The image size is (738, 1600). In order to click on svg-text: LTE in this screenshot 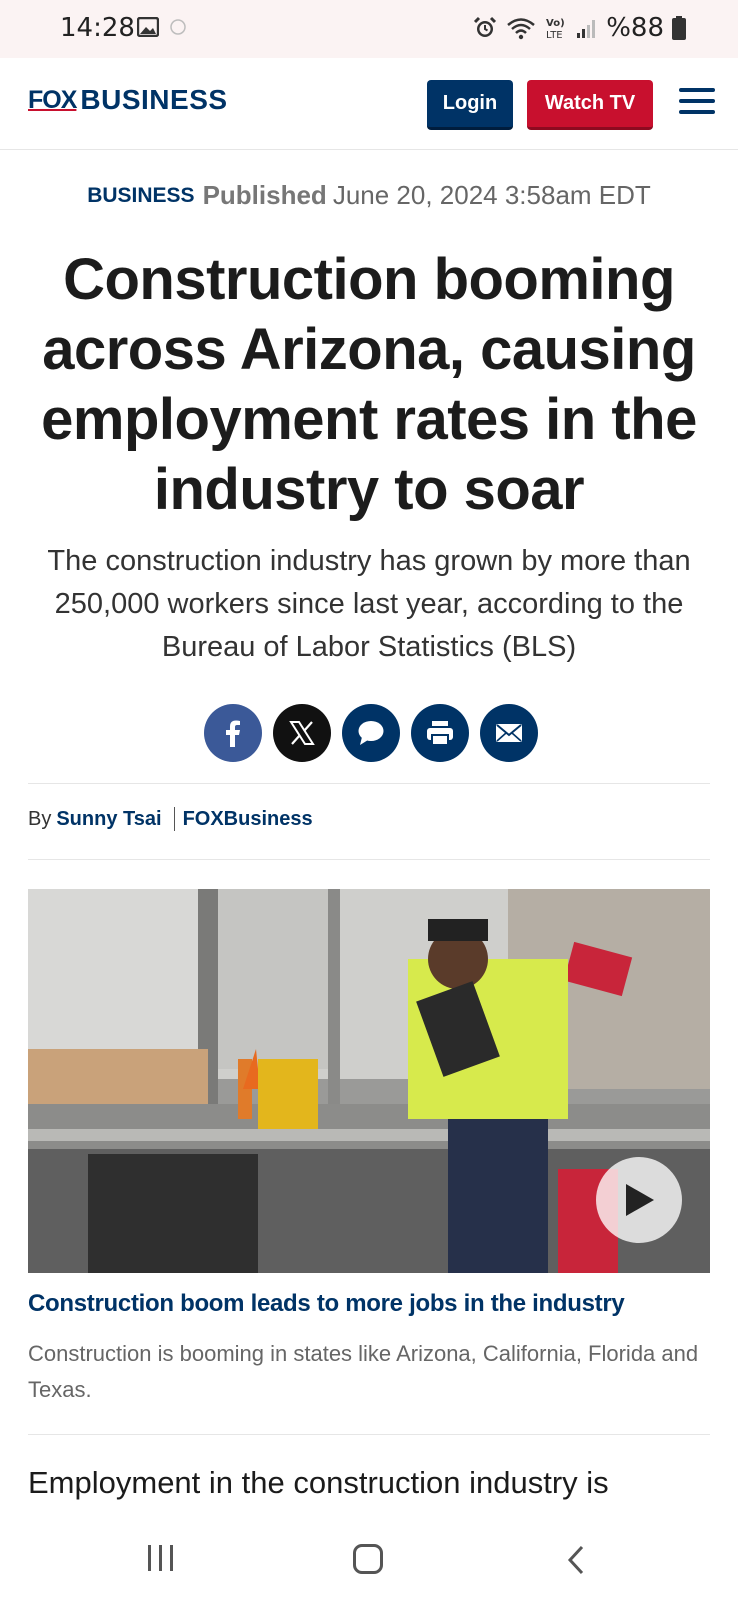, I will do `click(554, 35)`.